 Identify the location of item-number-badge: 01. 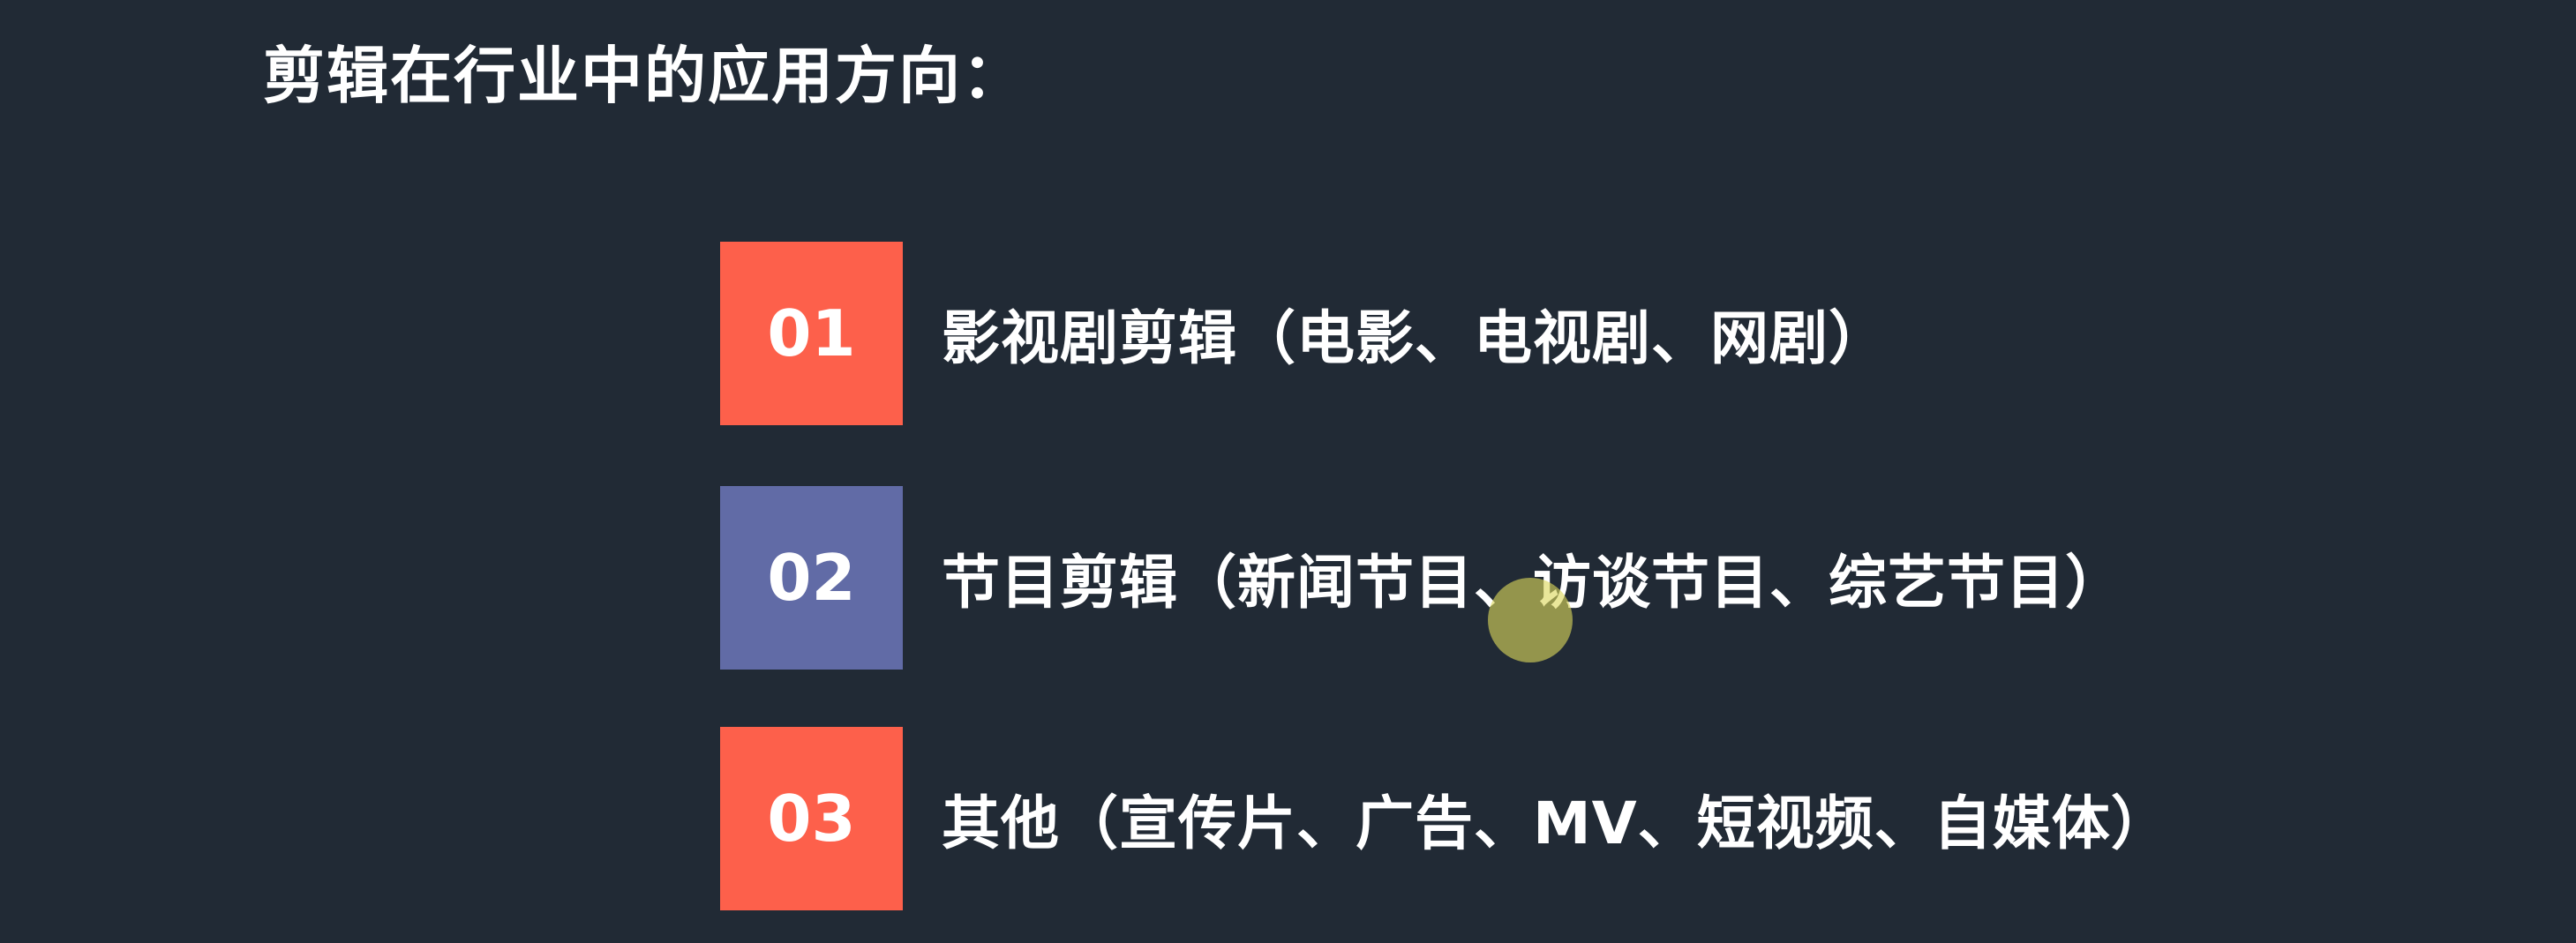
(811, 334).